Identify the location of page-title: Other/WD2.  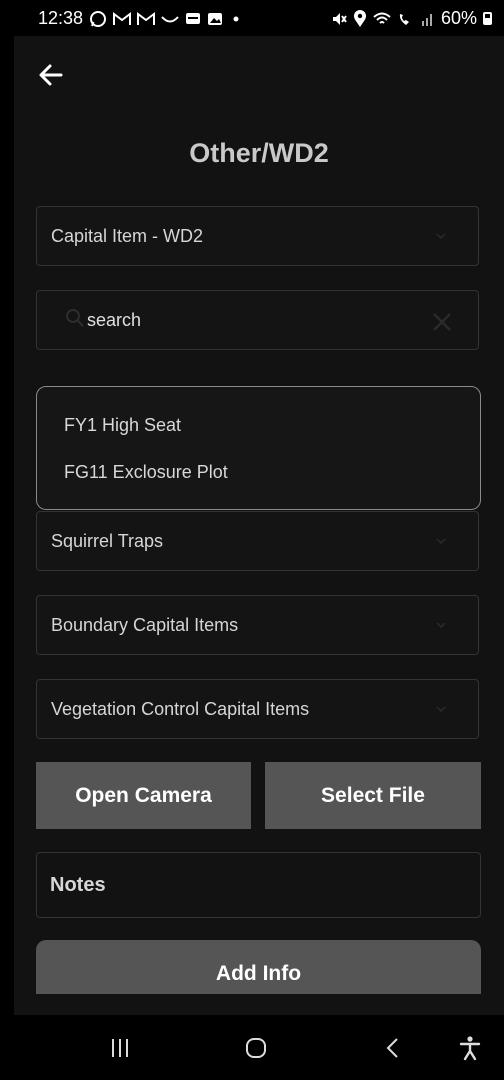
(259, 153).